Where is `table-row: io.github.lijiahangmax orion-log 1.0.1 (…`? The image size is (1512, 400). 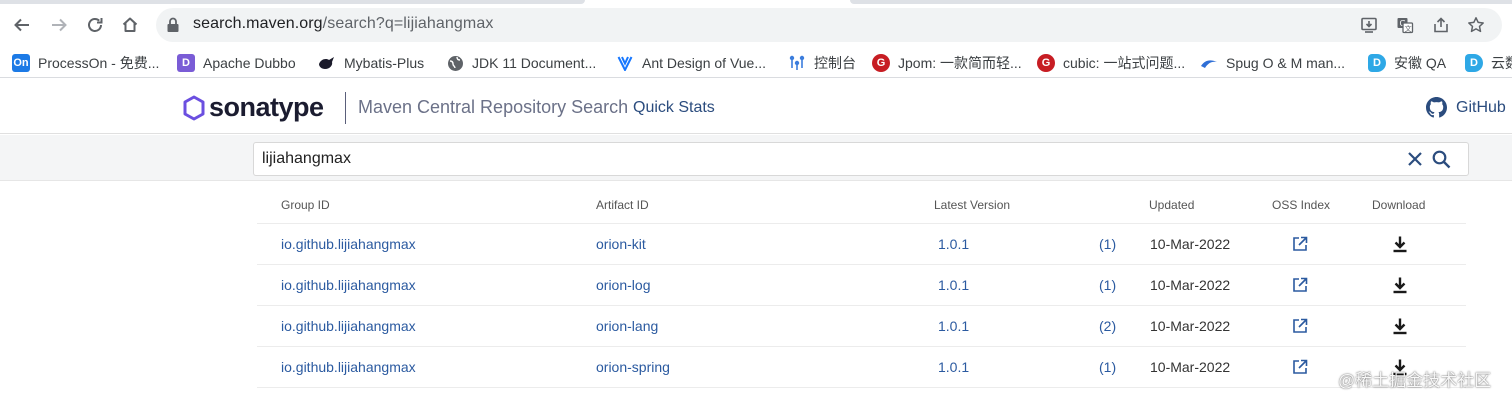
table-row: io.github.lijiahangmax orion-log 1.0.1 (… is located at coordinates (861, 285).